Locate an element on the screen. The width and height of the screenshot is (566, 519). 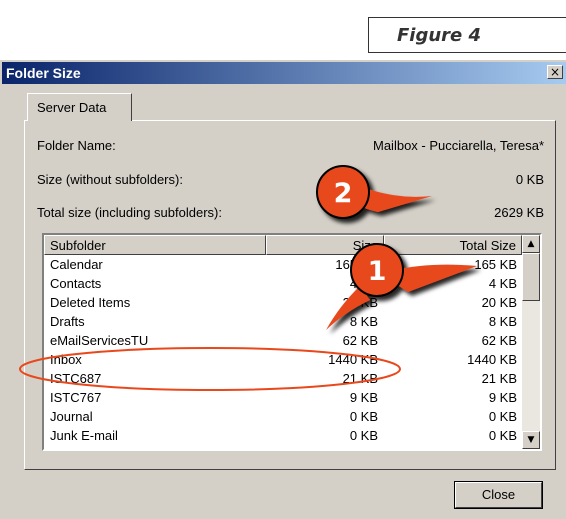
size-label: Size (without subfolders): is located at coordinates (110, 179).